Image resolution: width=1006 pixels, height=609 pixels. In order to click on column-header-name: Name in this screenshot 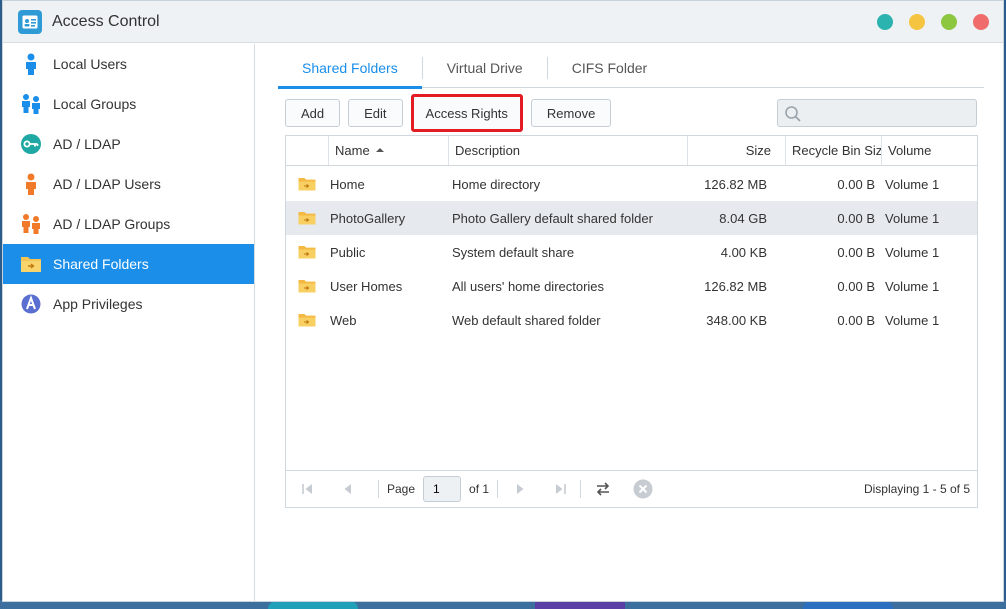, I will do `click(388, 150)`.